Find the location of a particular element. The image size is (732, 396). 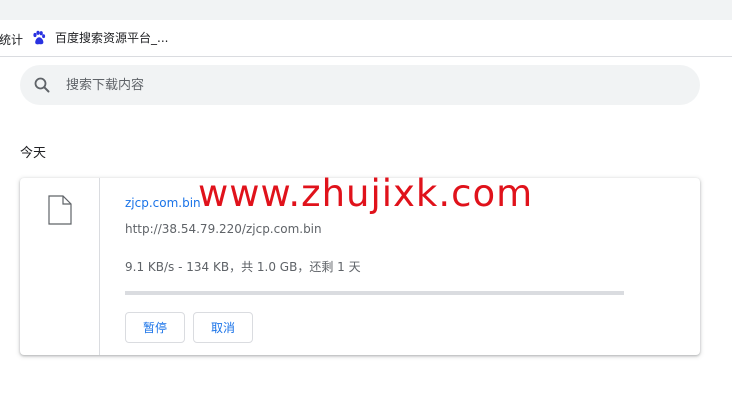

file-icon is located at coordinates (60, 210).